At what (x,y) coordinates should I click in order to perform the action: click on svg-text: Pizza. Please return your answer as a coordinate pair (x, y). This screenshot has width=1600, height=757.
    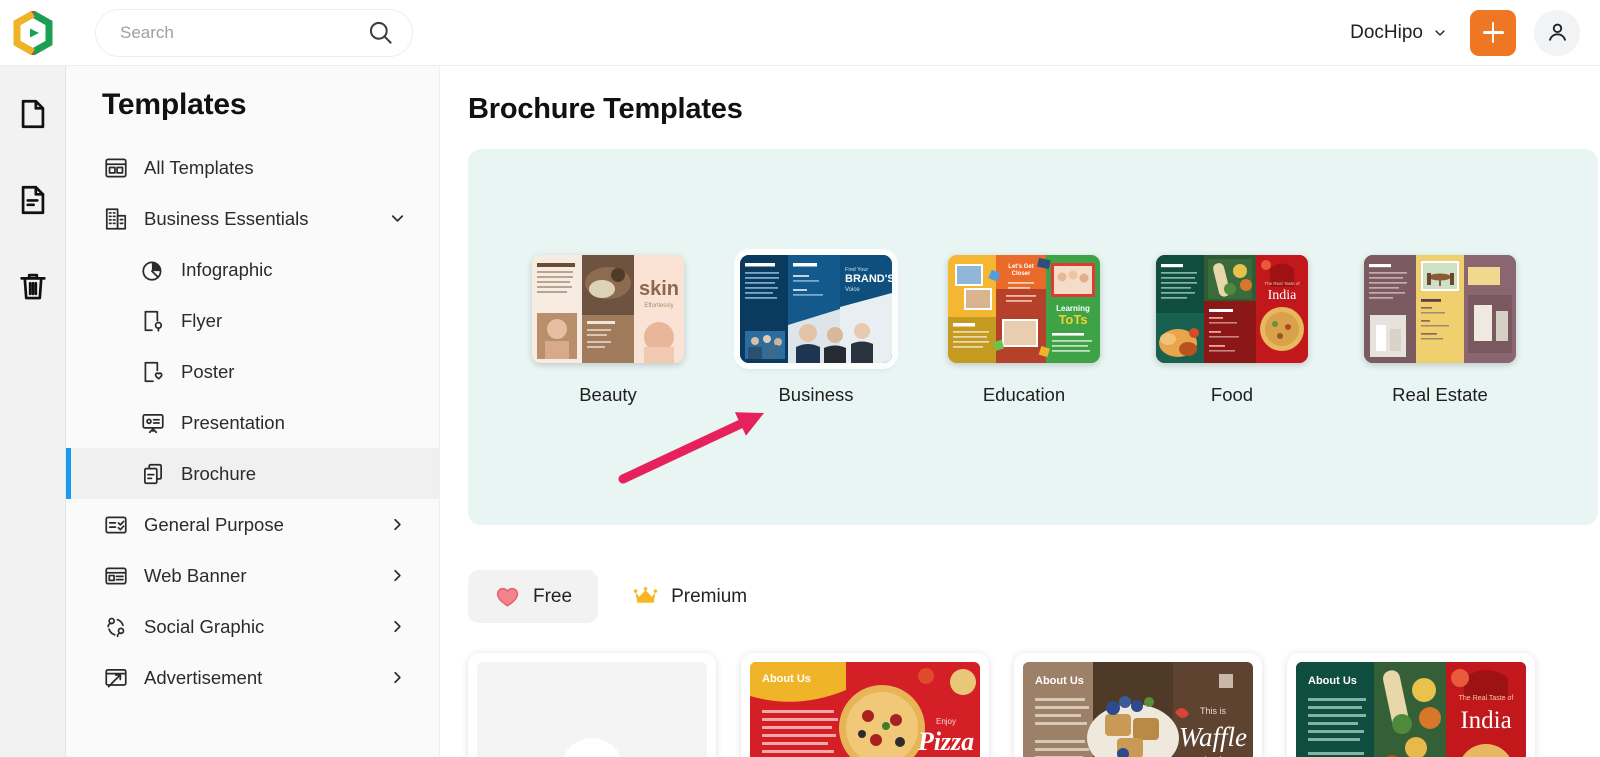
    Looking at the image, I should click on (945, 741).